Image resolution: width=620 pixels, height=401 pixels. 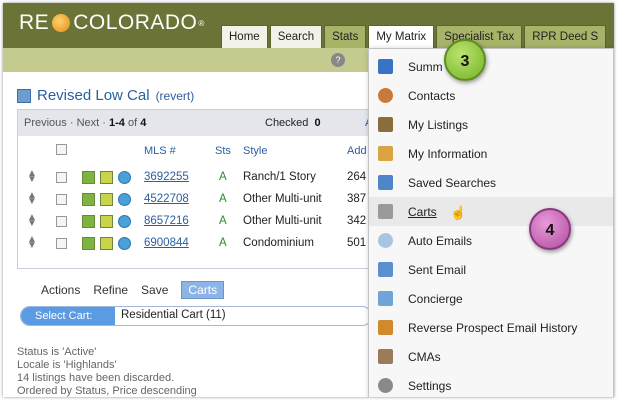 I want to click on menu-item-concierge: Concierge, so click(x=491, y=298).